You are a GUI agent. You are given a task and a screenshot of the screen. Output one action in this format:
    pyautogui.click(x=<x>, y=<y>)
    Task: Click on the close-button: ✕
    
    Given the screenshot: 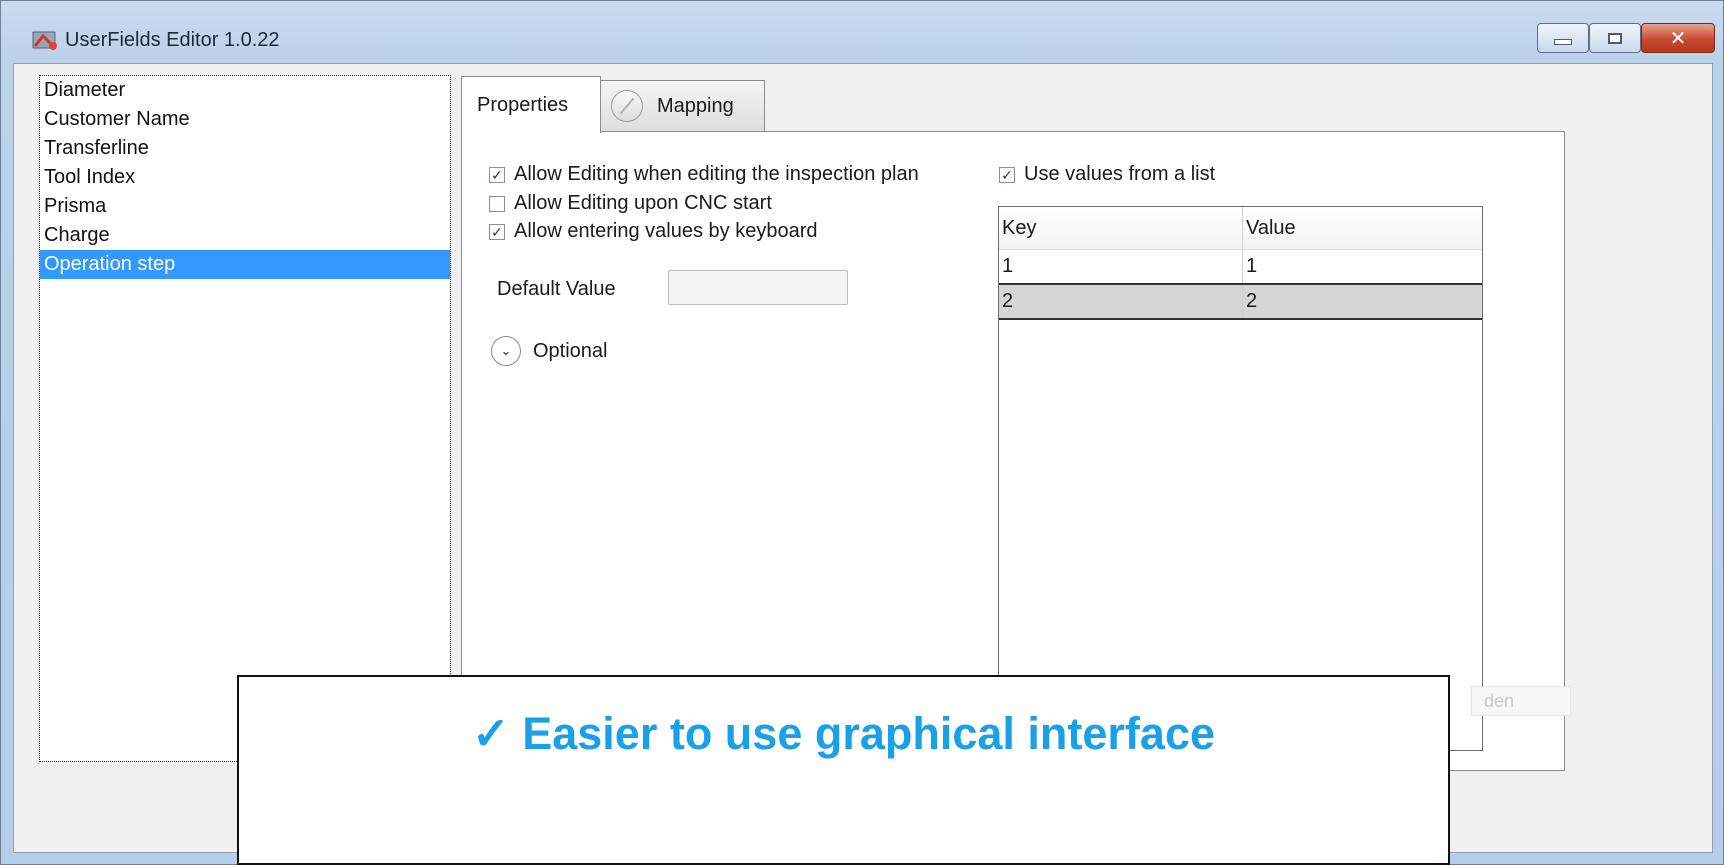 What is the action you would take?
    pyautogui.click(x=1678, y=38)
    